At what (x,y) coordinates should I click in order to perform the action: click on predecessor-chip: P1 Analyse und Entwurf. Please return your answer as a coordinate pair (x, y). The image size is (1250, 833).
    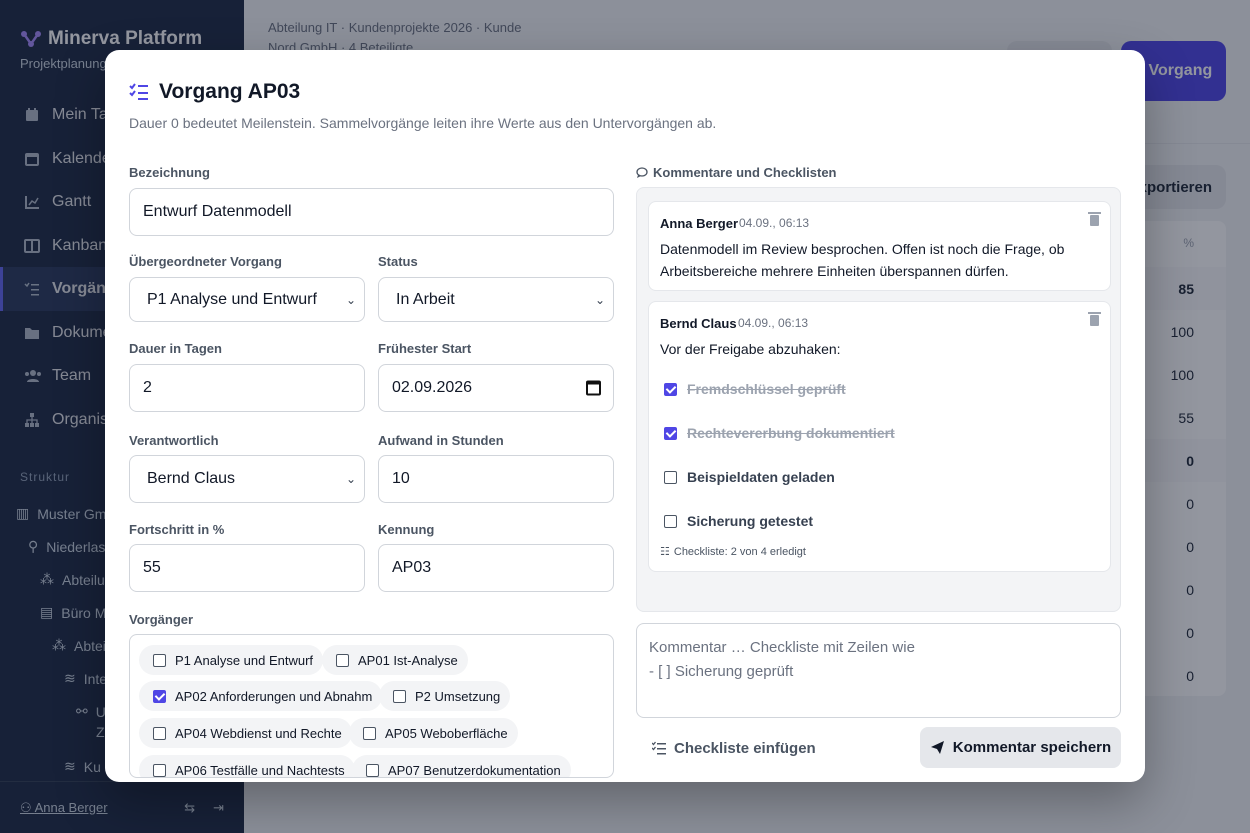
    Looking at the image, I should click on (231, 660).